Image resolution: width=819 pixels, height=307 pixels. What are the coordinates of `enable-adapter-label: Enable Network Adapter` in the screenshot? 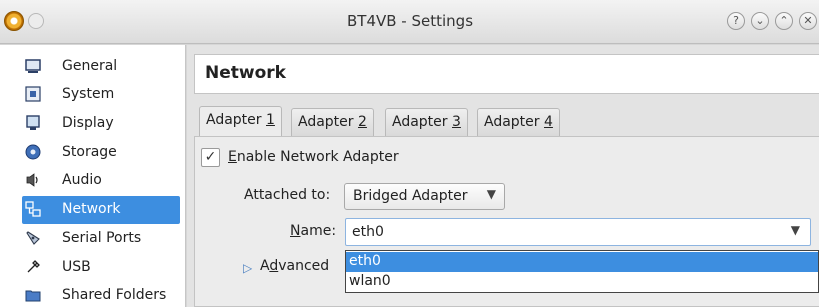 It's located at (313, 157).